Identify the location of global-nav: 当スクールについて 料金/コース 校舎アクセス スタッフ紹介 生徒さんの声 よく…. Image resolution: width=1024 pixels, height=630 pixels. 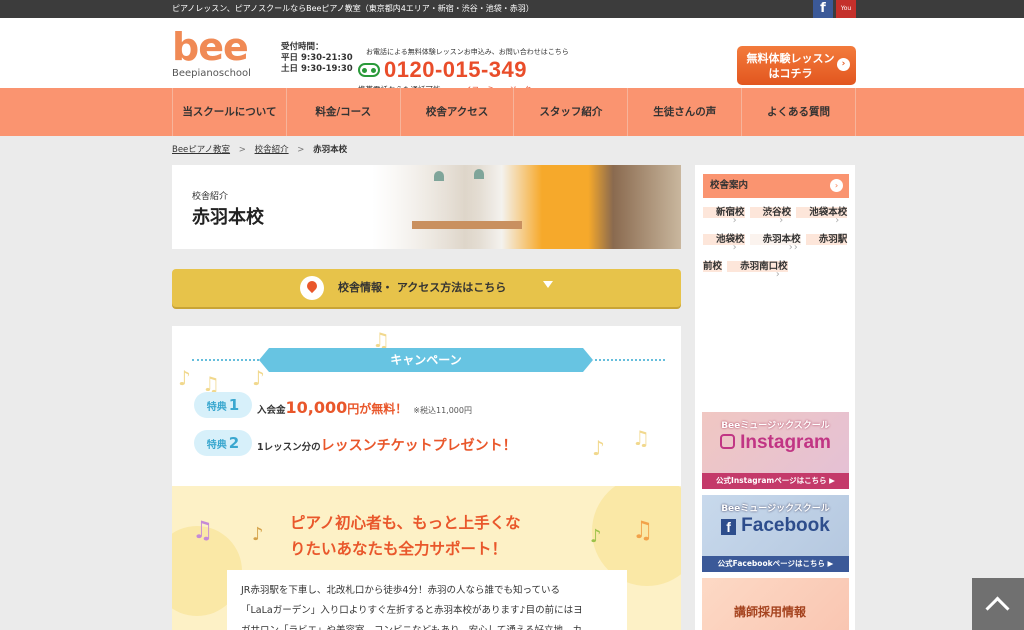
(512, 112).